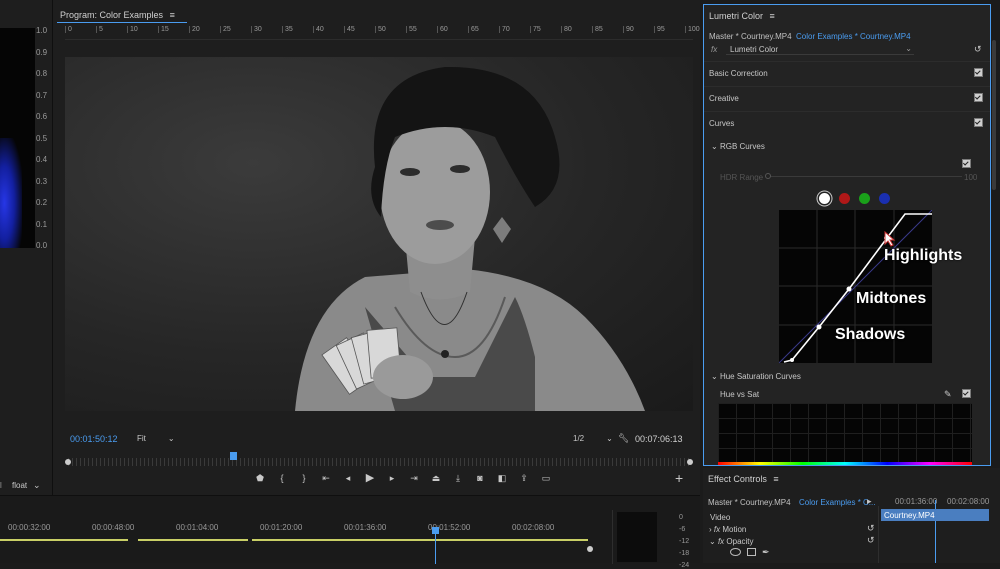  What do you see at coordinates (19, 485) in the screenshot?
I see `scope-mode: float` at bounding box center [19, 485].